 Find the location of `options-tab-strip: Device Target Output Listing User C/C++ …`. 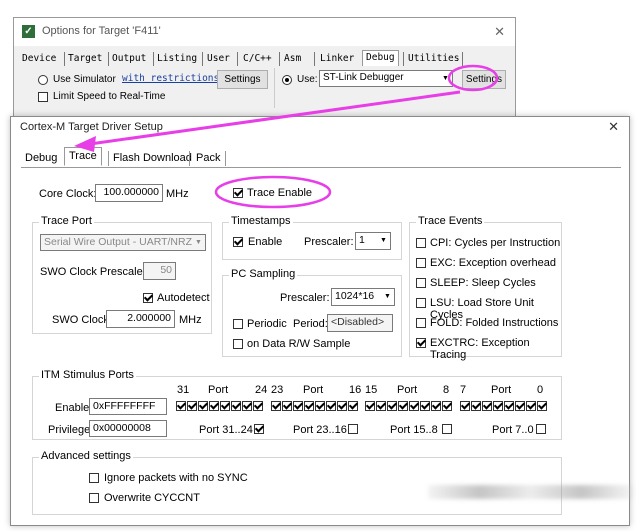

options-tab-strip: Device Target Output Listing User C/C++ … is located at coordinates (265, 59).